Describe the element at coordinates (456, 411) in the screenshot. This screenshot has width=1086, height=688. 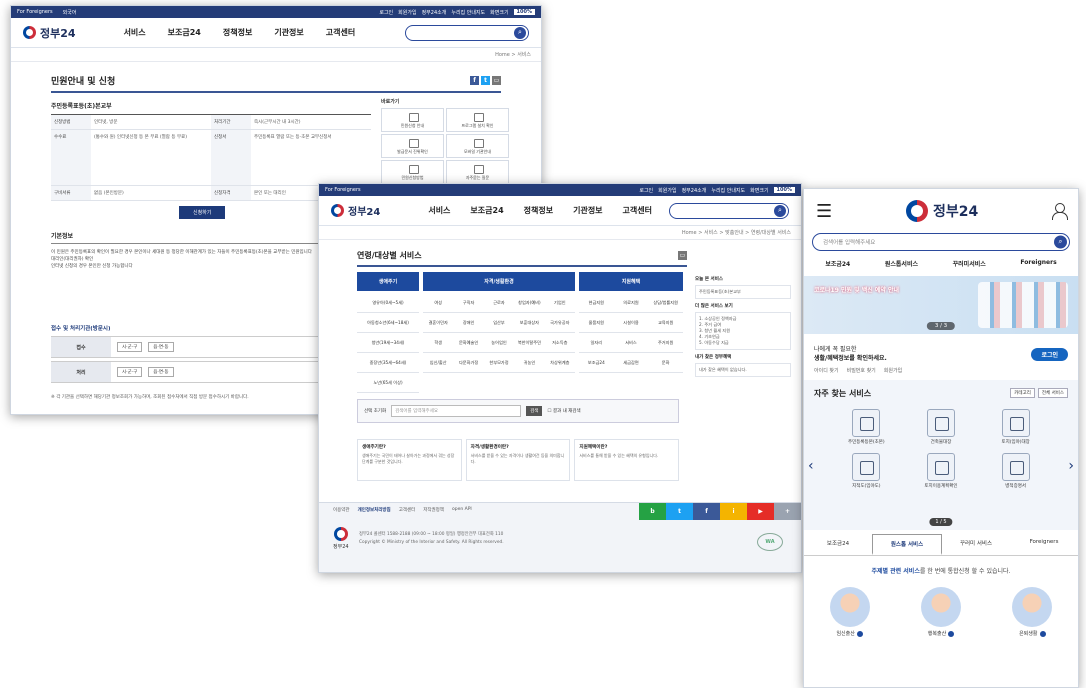
I see `service-search-input: 검색어를 입력해주세요` at that location.